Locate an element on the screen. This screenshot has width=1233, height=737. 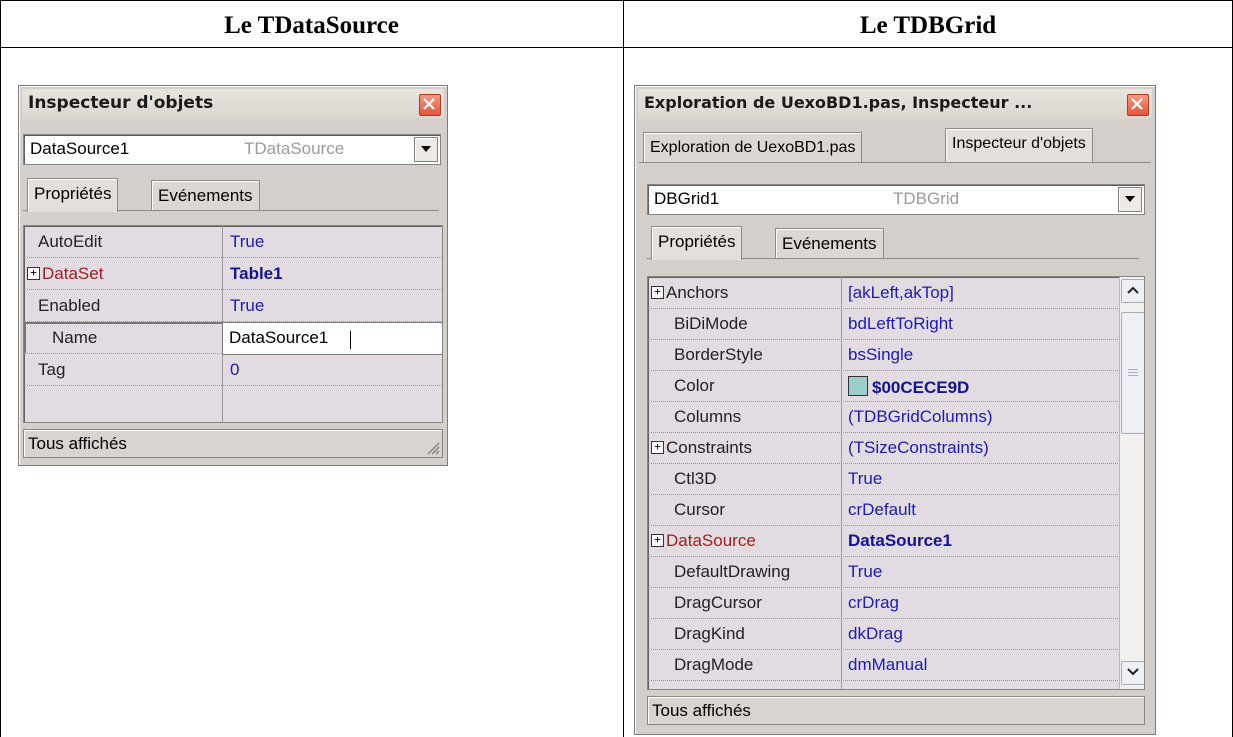
window-title: Inspecteur d'objets is located at coordinates (121, 103).